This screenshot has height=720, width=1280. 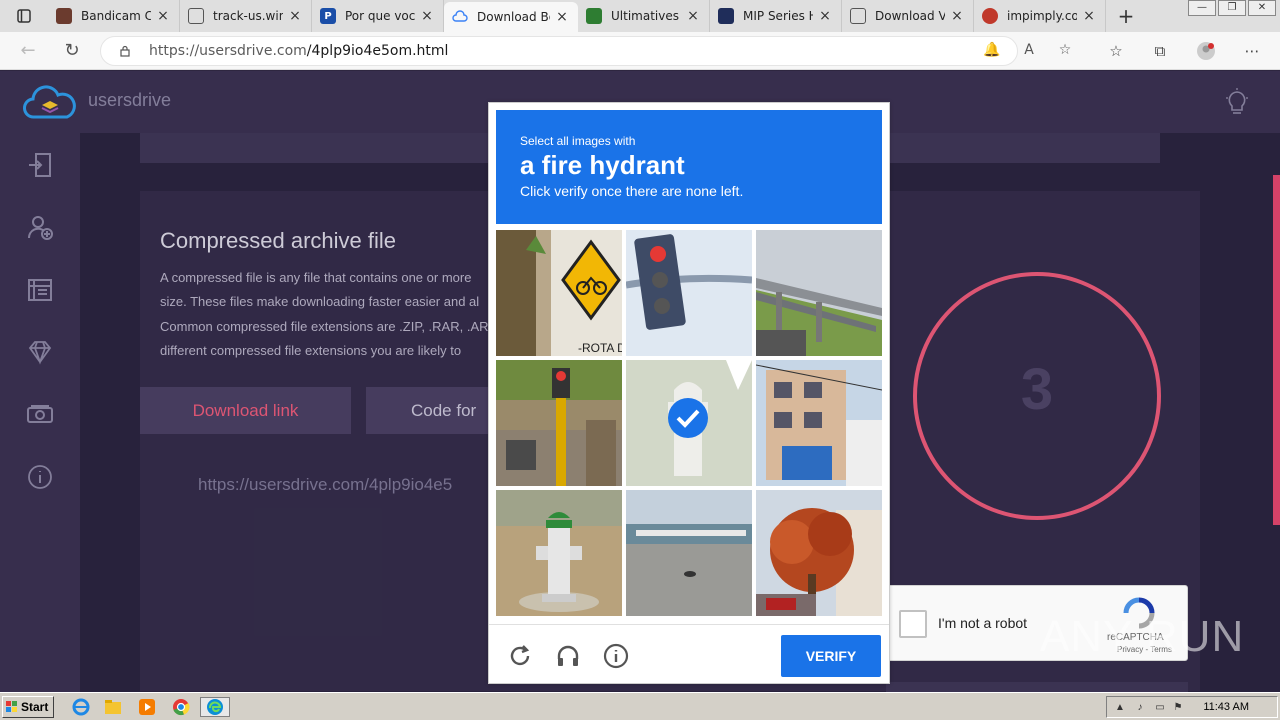 I want to click on reload-challenge-icon, so click(x=520, y=656).